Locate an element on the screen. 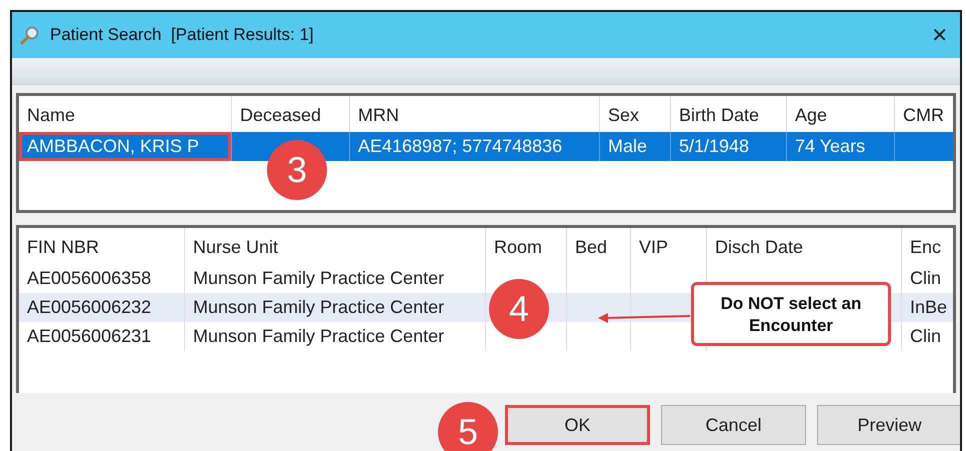 Image resolution: width=966 pixels, height=451 pixels. table-cell: AE4168987; 5774748836 is located at coordinates (474, 146).